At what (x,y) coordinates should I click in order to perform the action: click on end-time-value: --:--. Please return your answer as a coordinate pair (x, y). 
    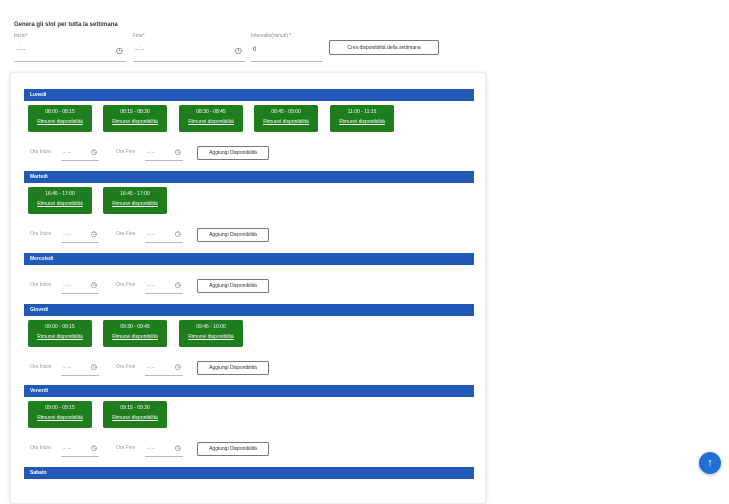
    Looking at the image, I should click on (140, 50).